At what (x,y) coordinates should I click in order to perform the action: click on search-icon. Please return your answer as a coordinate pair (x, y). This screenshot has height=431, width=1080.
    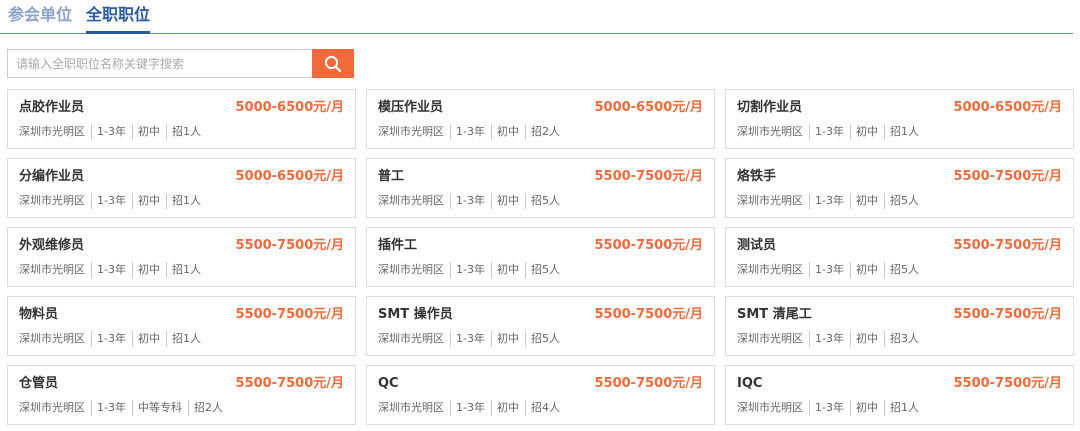
    Looking at the image, I should click on (333, 63).